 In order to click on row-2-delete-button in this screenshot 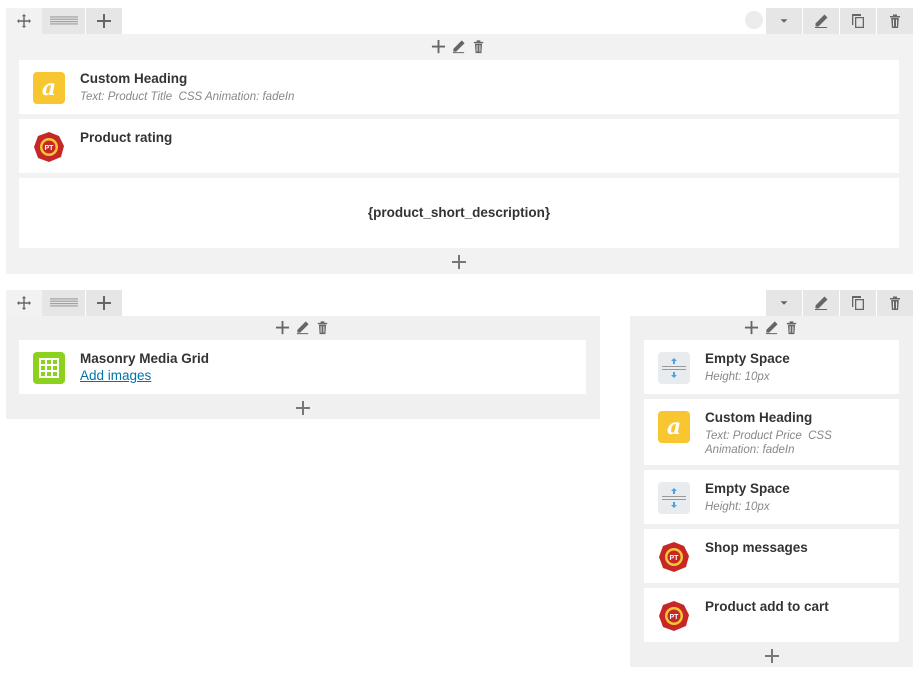, I will do `click(895, 303)`.